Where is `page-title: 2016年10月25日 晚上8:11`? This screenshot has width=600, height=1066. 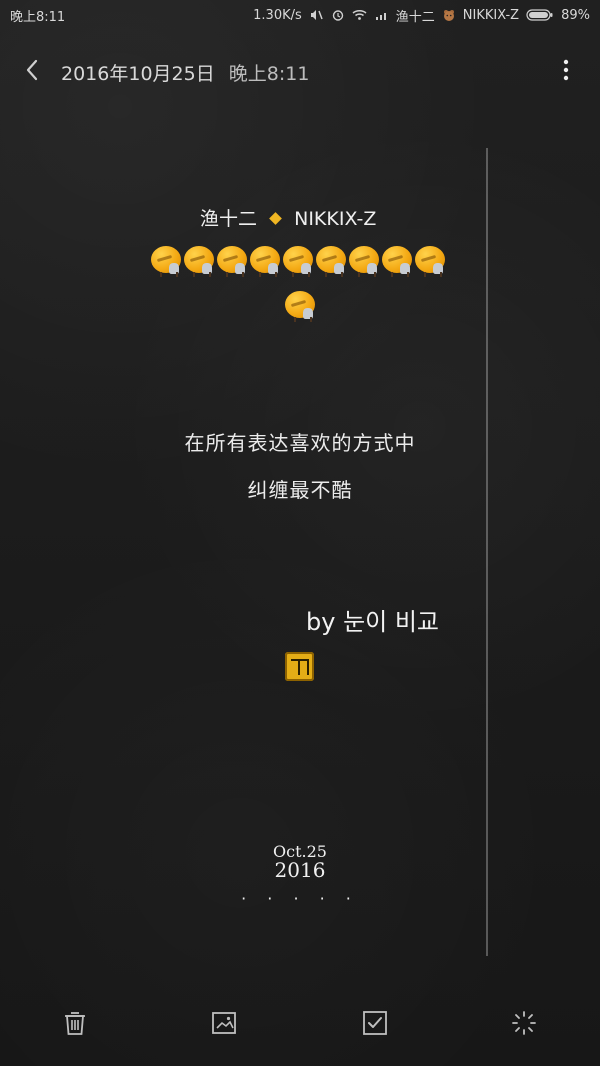
page-title: 2016年10月25日 晚上8:11 is located at coordinates (185, 72).